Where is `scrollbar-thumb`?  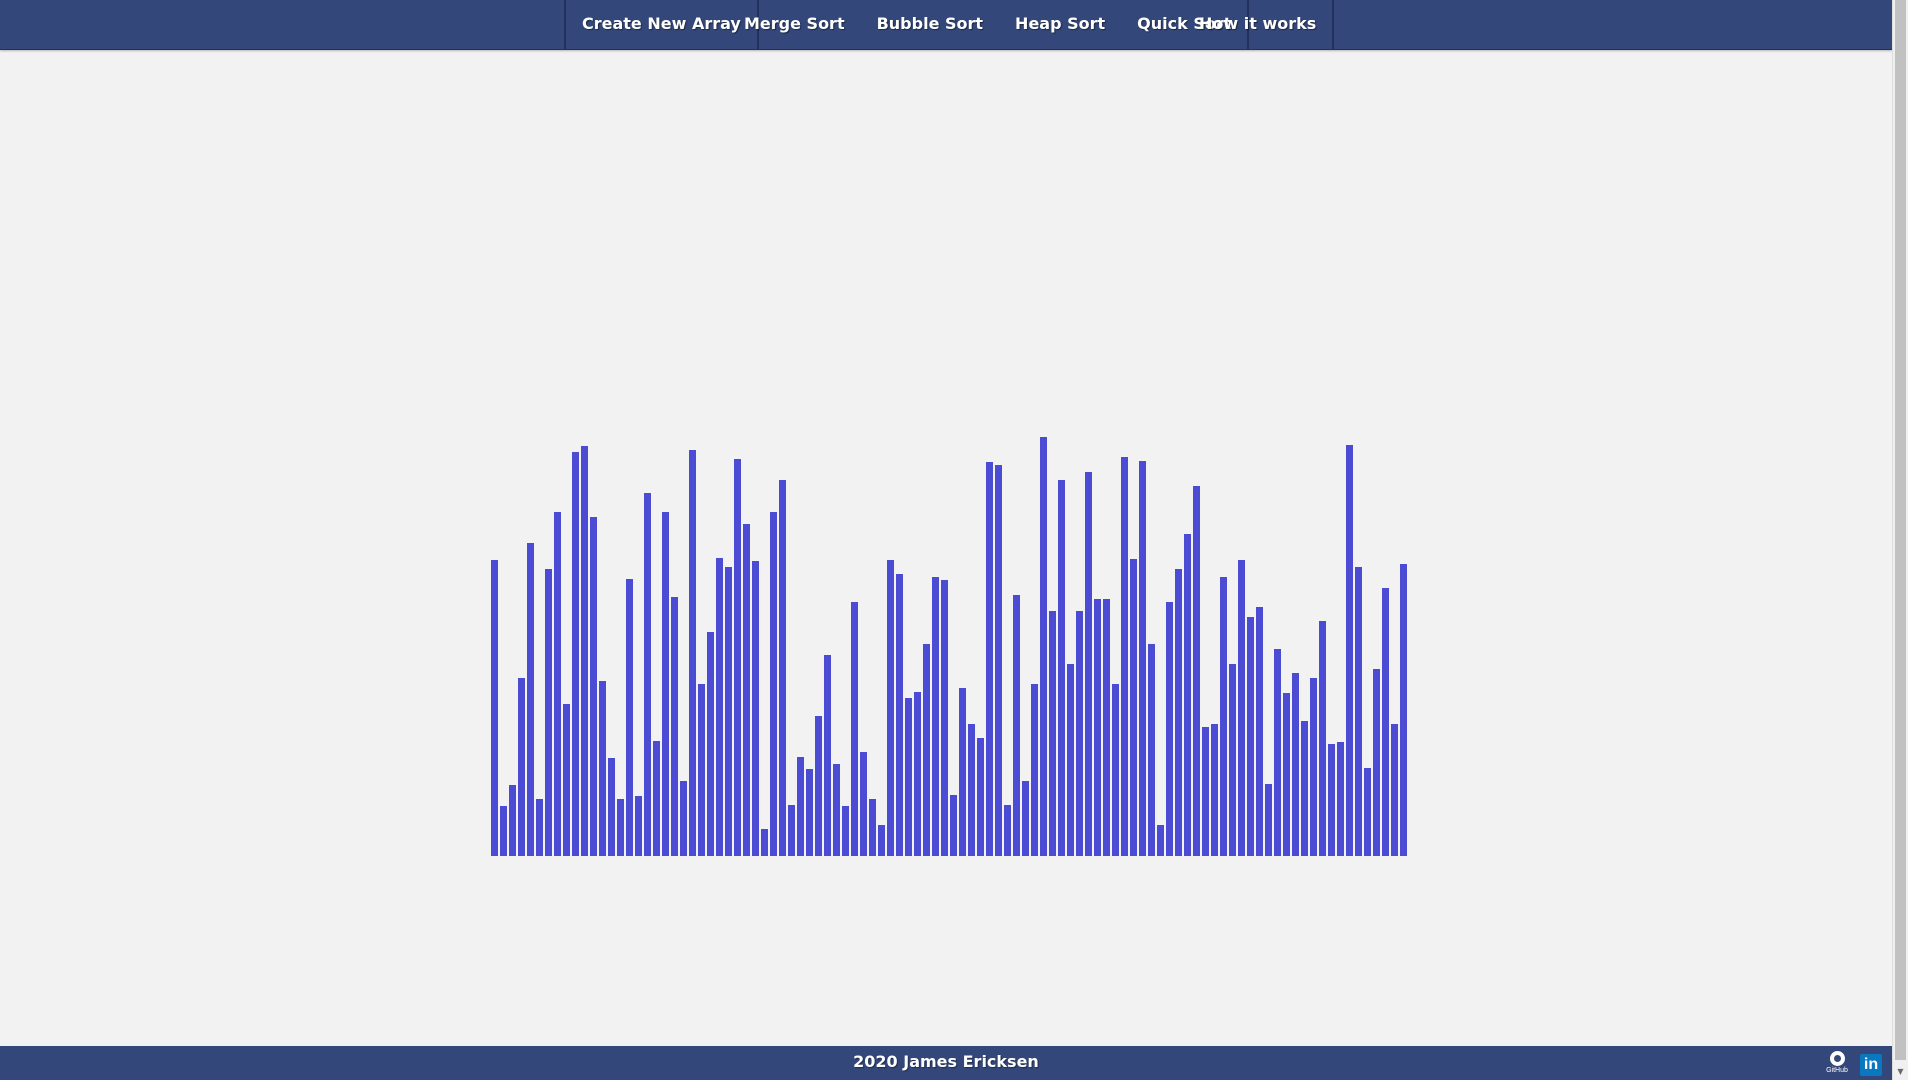
scrollbar-thumb is located at coordinates (1900, 530).